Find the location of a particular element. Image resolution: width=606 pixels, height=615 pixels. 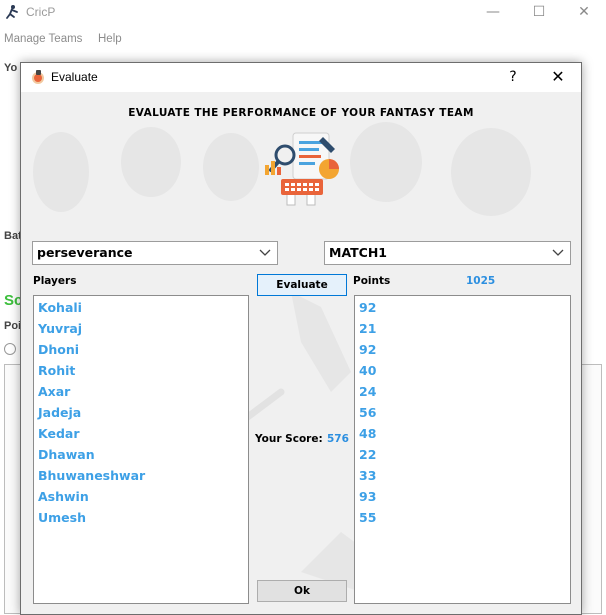

list-item-player: Bhuwaneshwar is located at coordinates (91, 475).